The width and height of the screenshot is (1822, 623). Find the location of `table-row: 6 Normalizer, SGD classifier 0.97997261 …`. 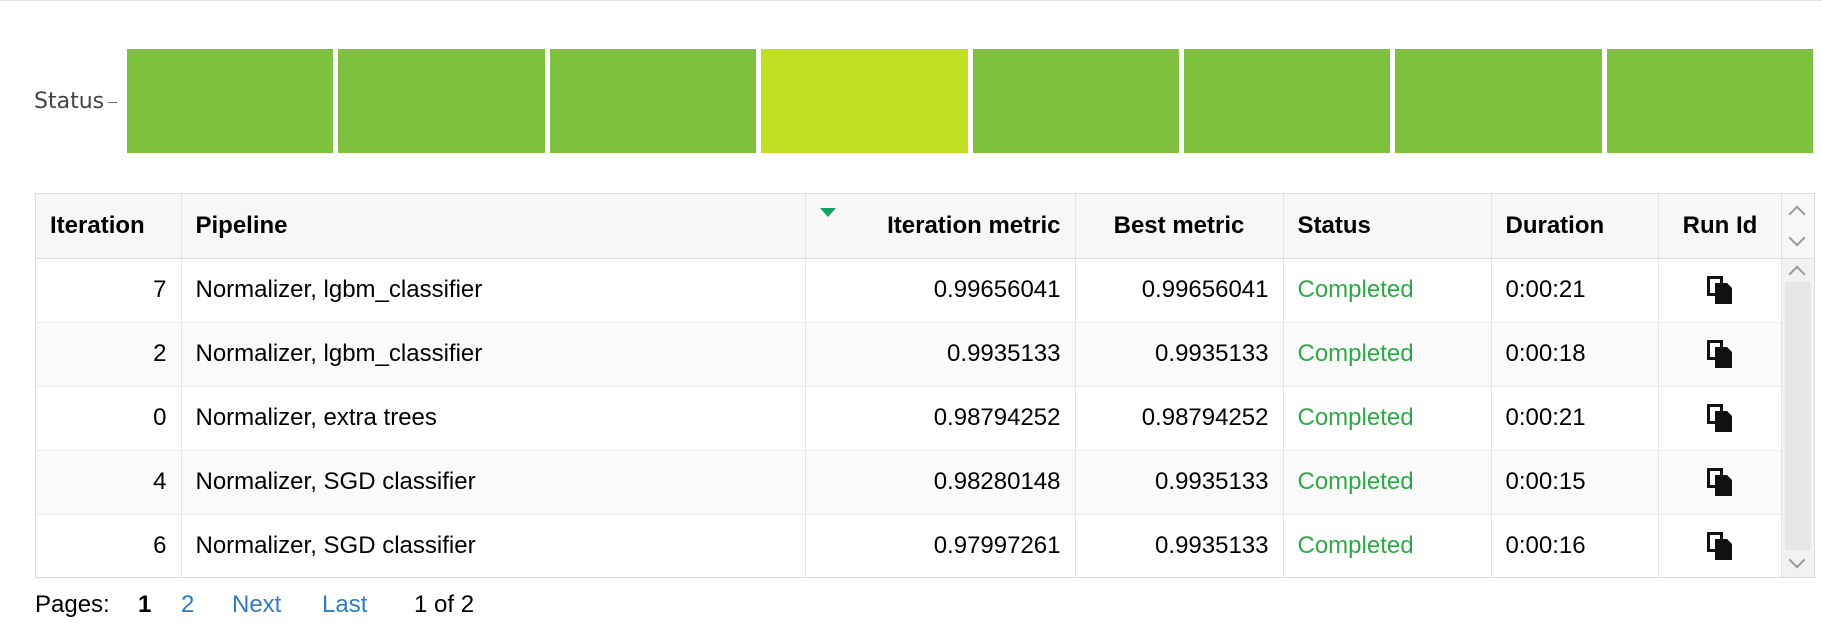

table-row: 6 Normalizer, SGD classifier 0.97997261 … is located at coordinates (909, 545).